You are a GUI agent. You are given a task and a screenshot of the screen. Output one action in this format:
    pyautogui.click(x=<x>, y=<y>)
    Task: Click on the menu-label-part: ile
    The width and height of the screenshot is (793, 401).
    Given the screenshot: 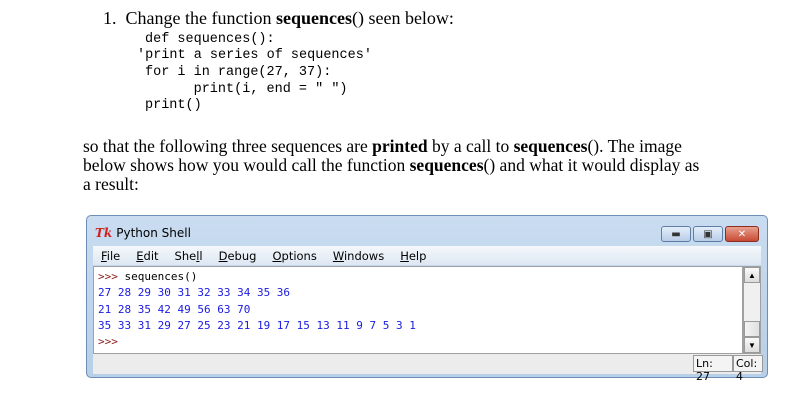 What is the action you would take?
    pyautogui.click(x=113, y=255)
    